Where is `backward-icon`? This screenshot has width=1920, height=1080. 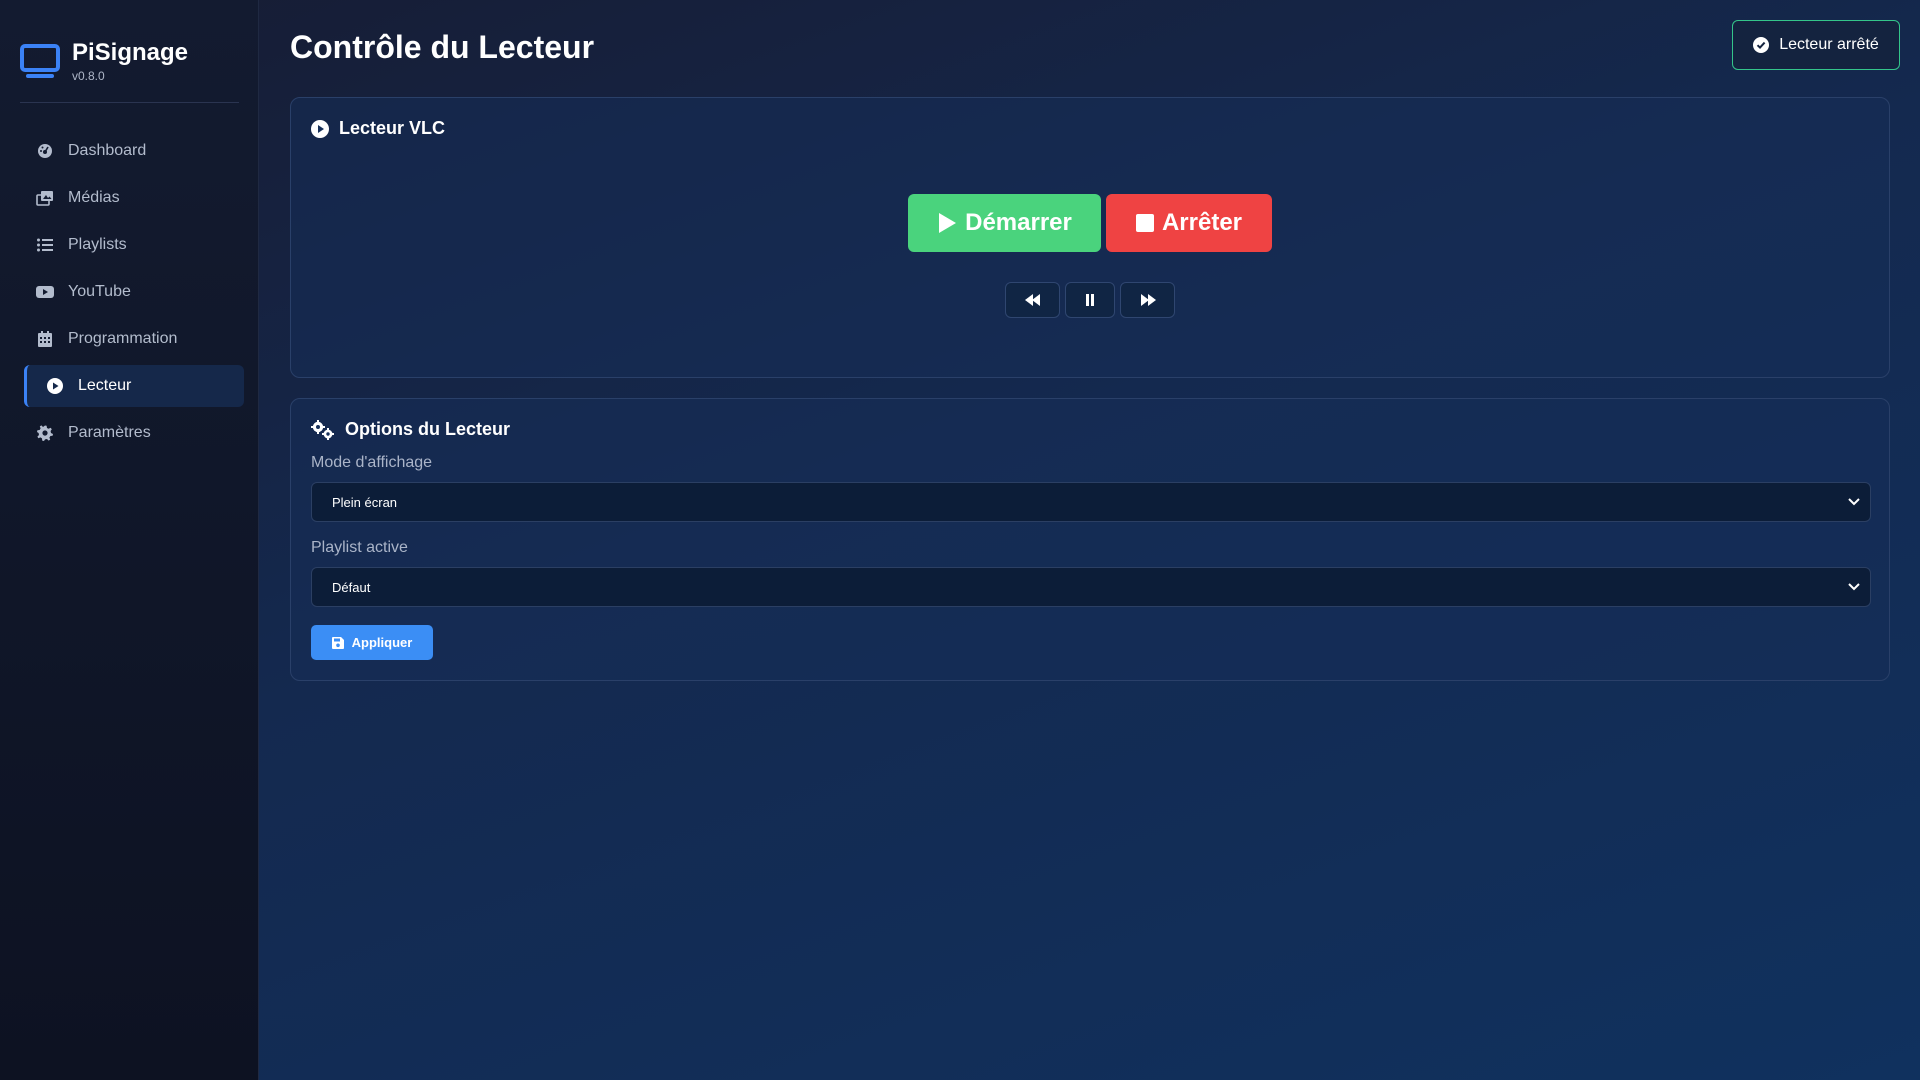
backward-icon is located at coordinates (1032, 300).